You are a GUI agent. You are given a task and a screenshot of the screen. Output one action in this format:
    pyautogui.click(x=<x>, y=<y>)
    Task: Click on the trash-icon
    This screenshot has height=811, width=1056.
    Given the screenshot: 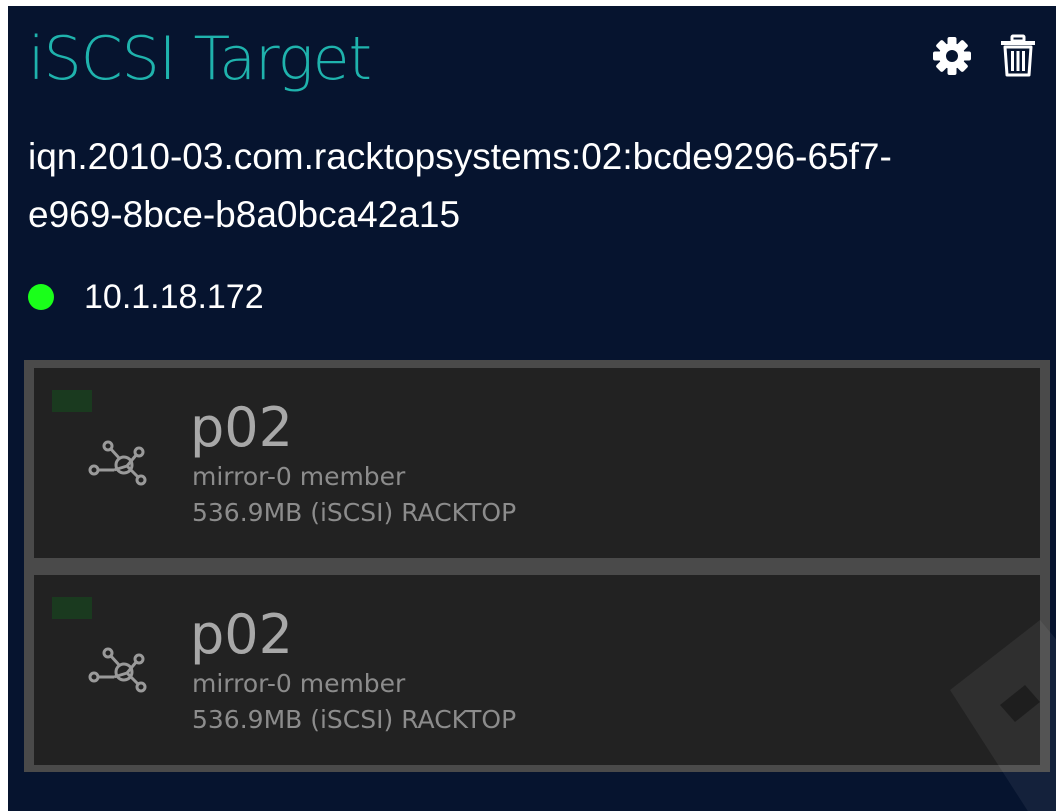 What is the action you would take?
    pyautogui.click(x=1018, y=55)
    